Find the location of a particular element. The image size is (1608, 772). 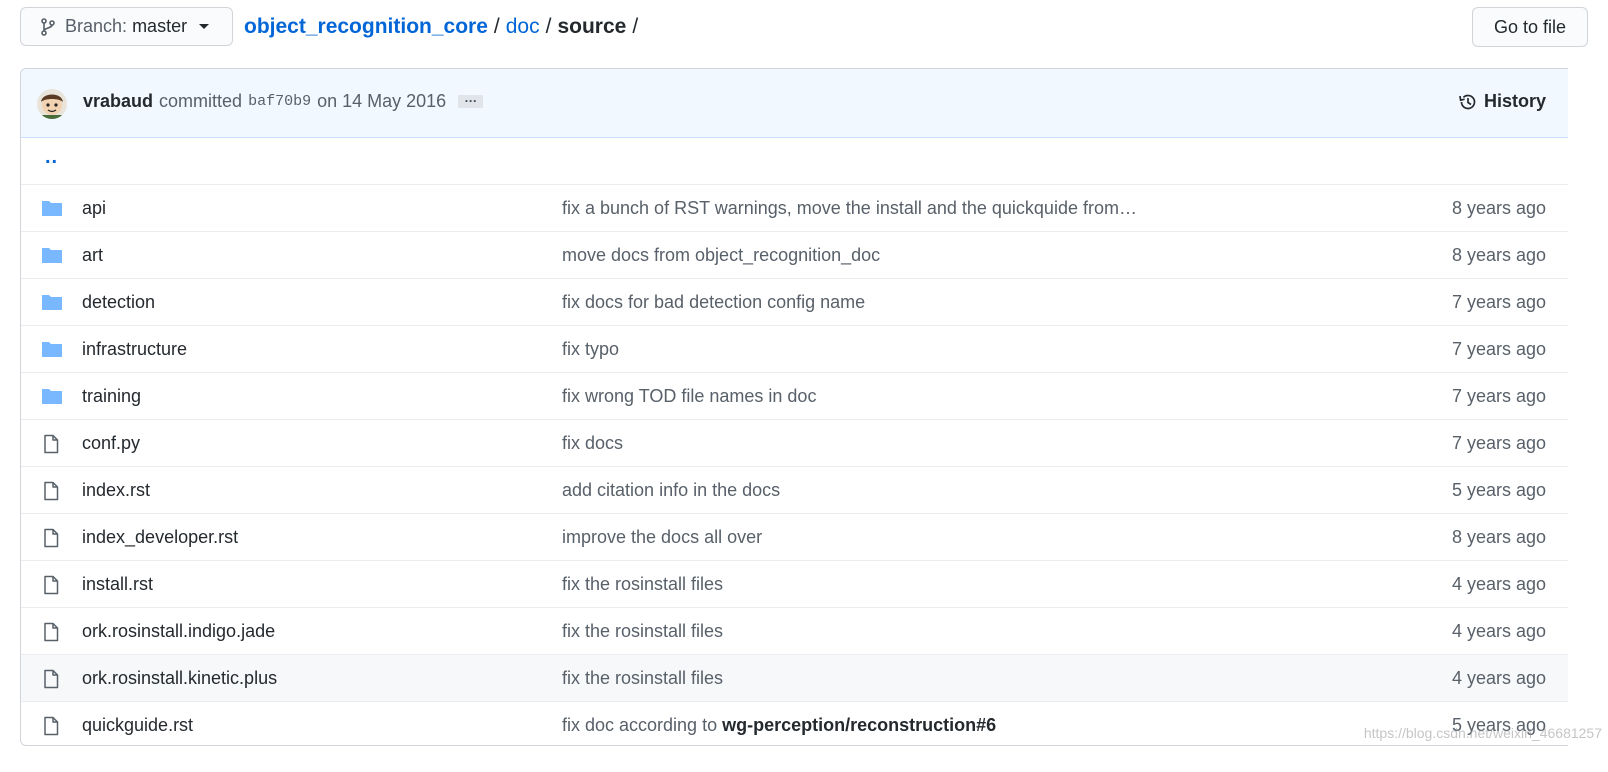

commit-message-text: improve the docs all over is located at coordinates (662, 537).